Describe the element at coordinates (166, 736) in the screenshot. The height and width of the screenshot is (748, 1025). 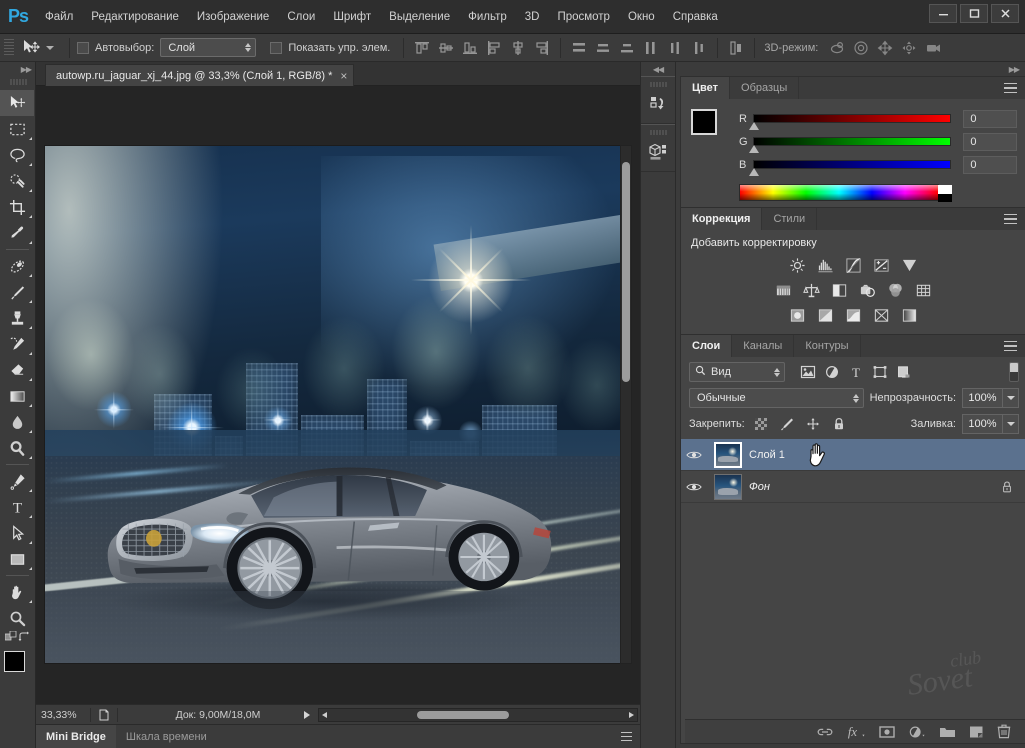
I see `tab-timeline: Шкала времени` at that location.